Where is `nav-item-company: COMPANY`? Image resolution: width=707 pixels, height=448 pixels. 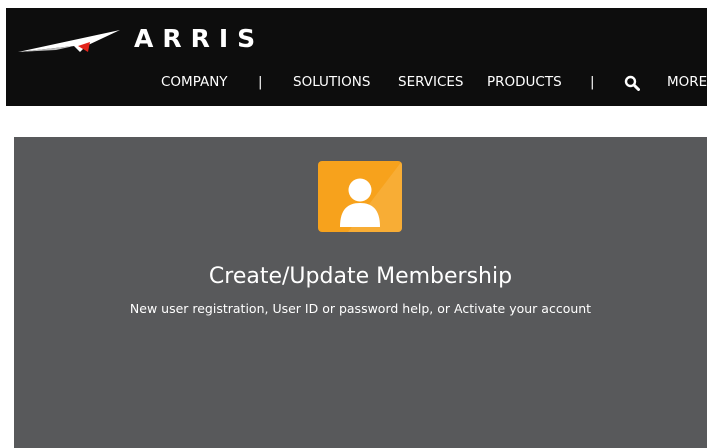
nav-item-company: COMPANY is located at coordinates (194, 82).